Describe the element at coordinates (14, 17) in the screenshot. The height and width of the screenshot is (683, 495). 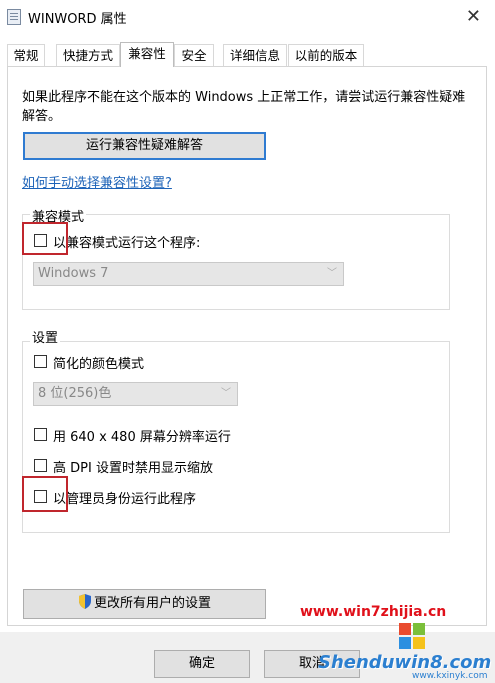
I see `document-icon` at that location.